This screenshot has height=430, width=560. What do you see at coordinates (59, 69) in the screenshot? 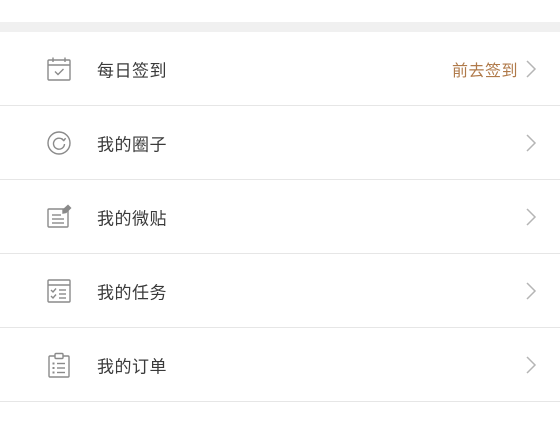
I see `calendar-check-icon` at bounding box center [59, 69].